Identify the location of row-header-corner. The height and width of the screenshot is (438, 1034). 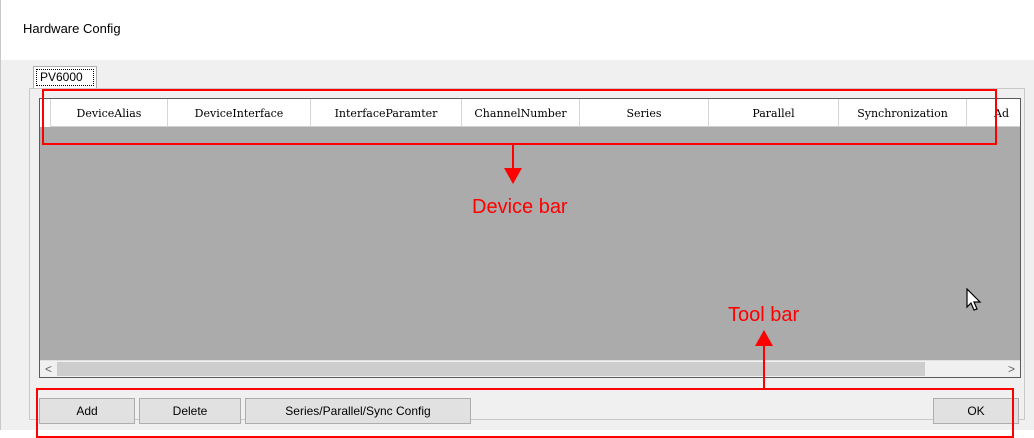
(45, 113).